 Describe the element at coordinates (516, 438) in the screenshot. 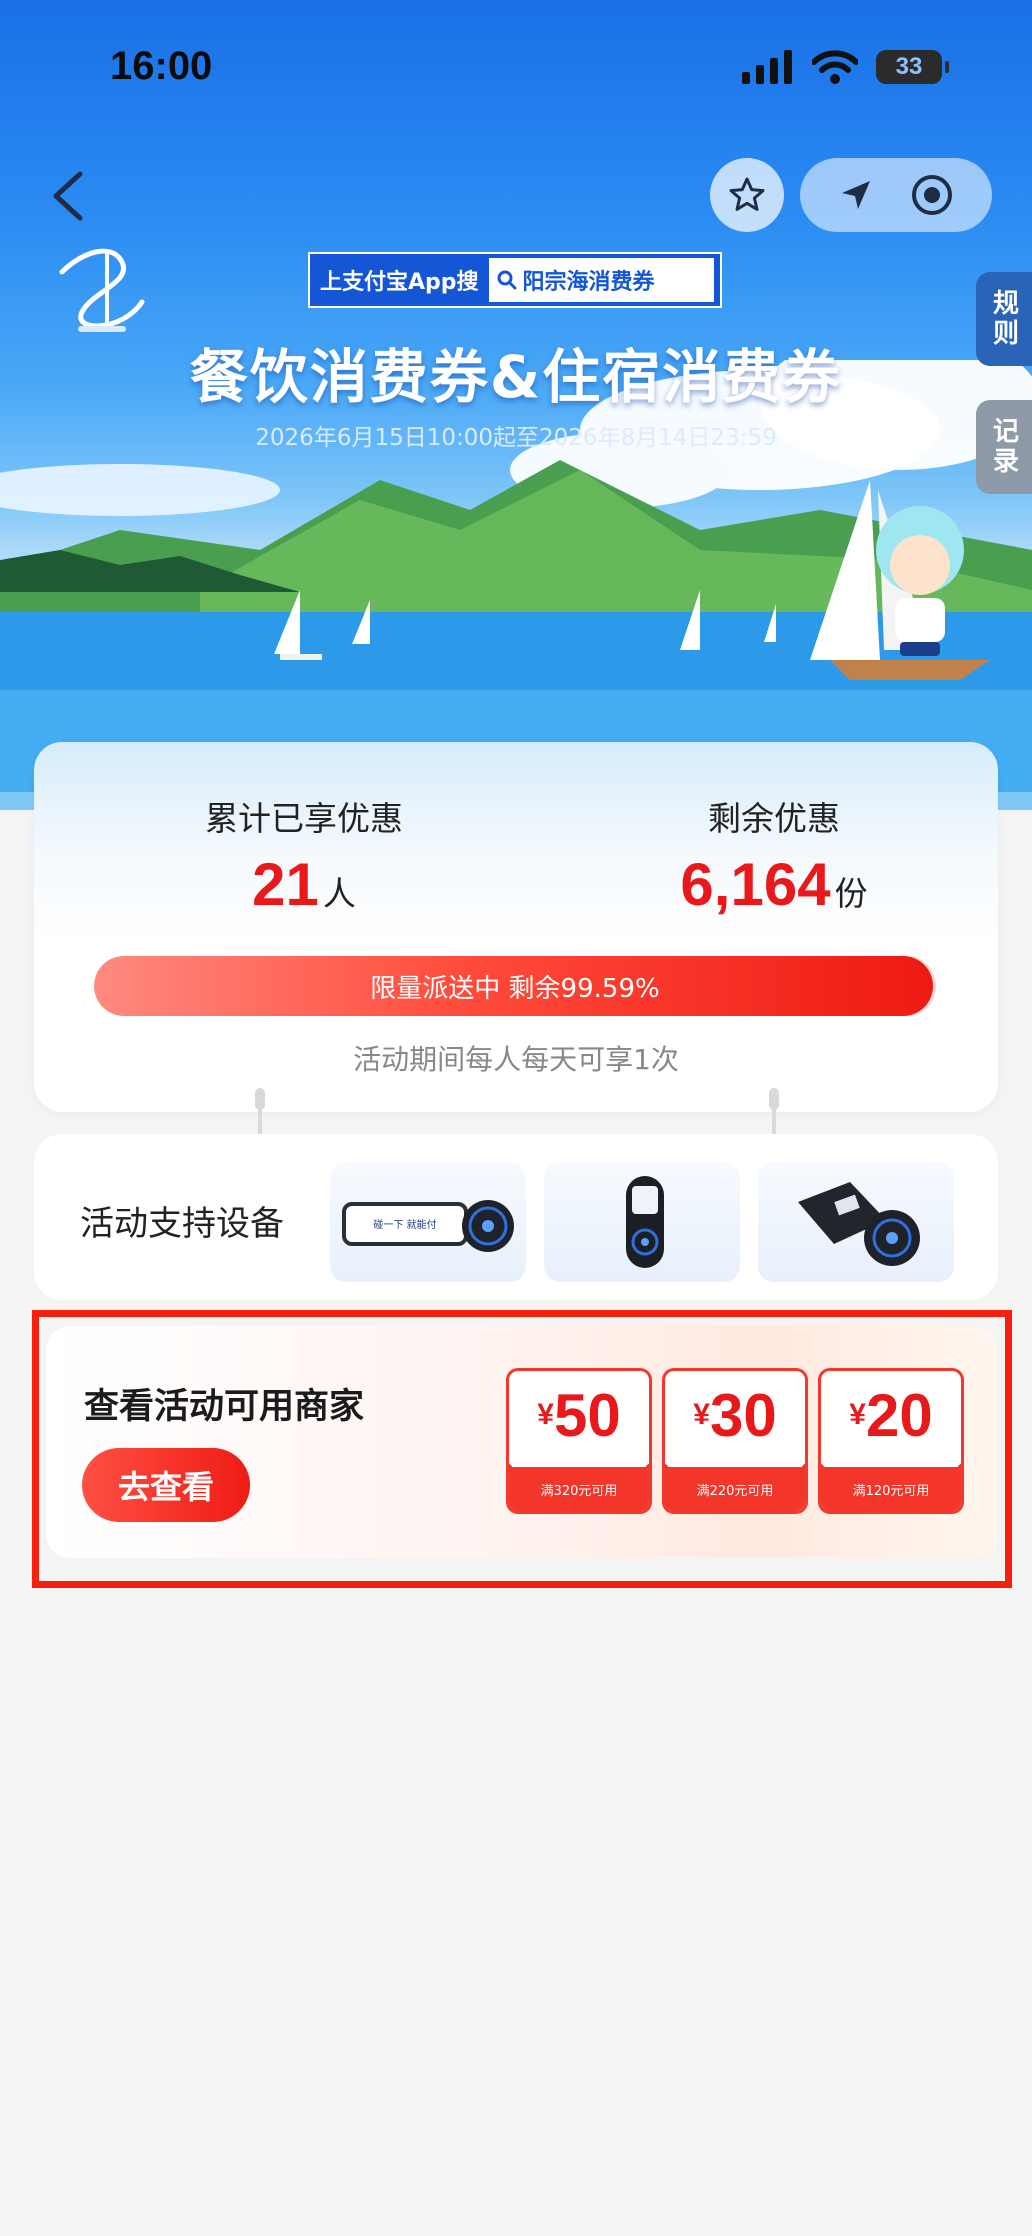

I see `activity-date-range: 2026年6月15日10:00起至2026年8月14日23:59` at that location.